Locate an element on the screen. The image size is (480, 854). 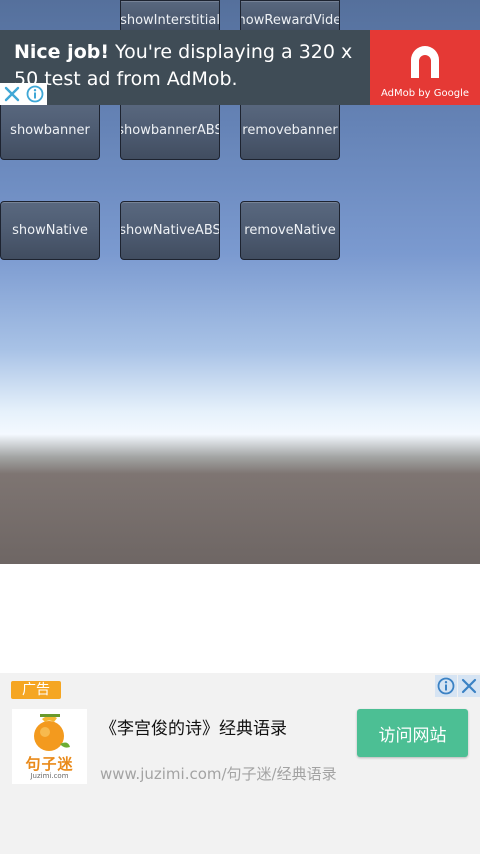
admob-logo: AdMob by Google is located at coordinates (425, 67).